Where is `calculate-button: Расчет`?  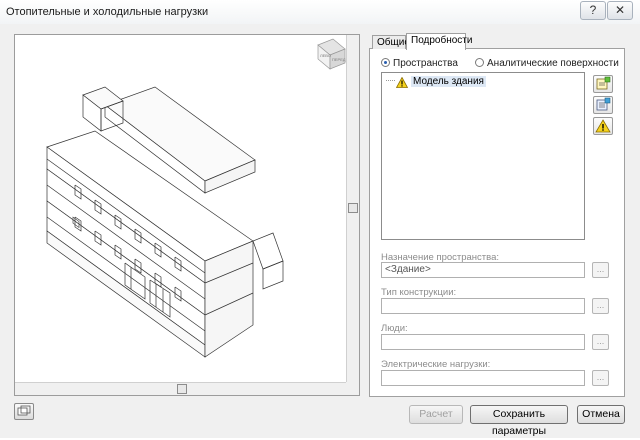 calculate-button: Расчет is located at coordinates (436, 414).